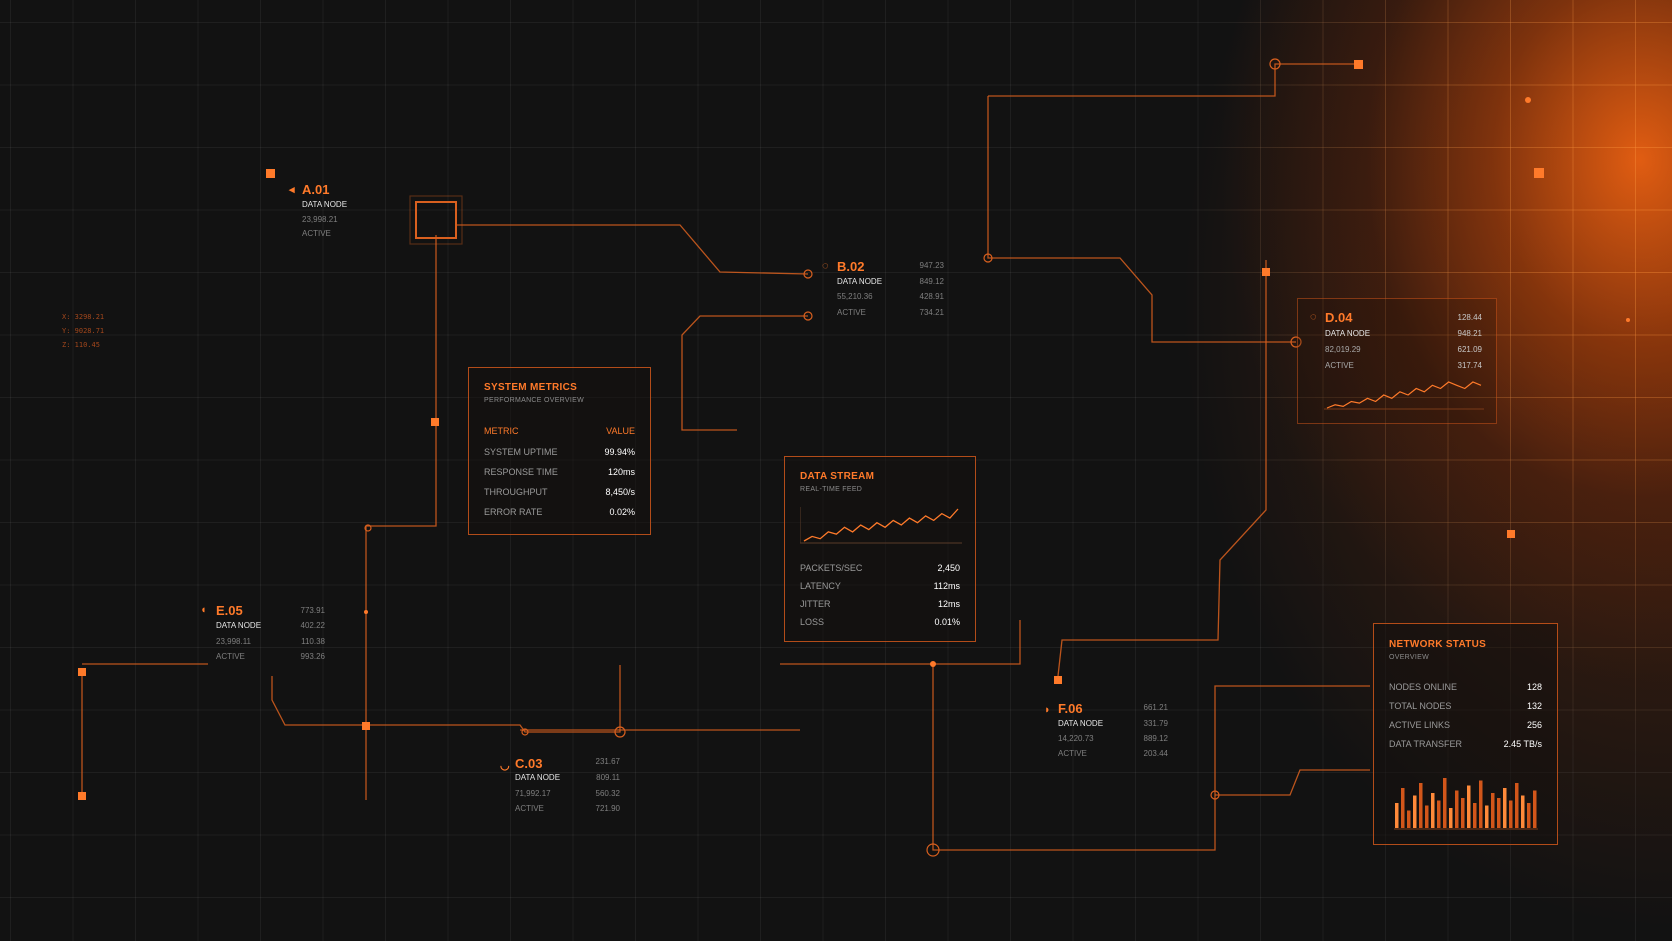  What do you see at coordinates (831, 489) in the screenshot?
I see `panel-subtitle: REAL-TIME FEED` at bounding box center [831, 489].